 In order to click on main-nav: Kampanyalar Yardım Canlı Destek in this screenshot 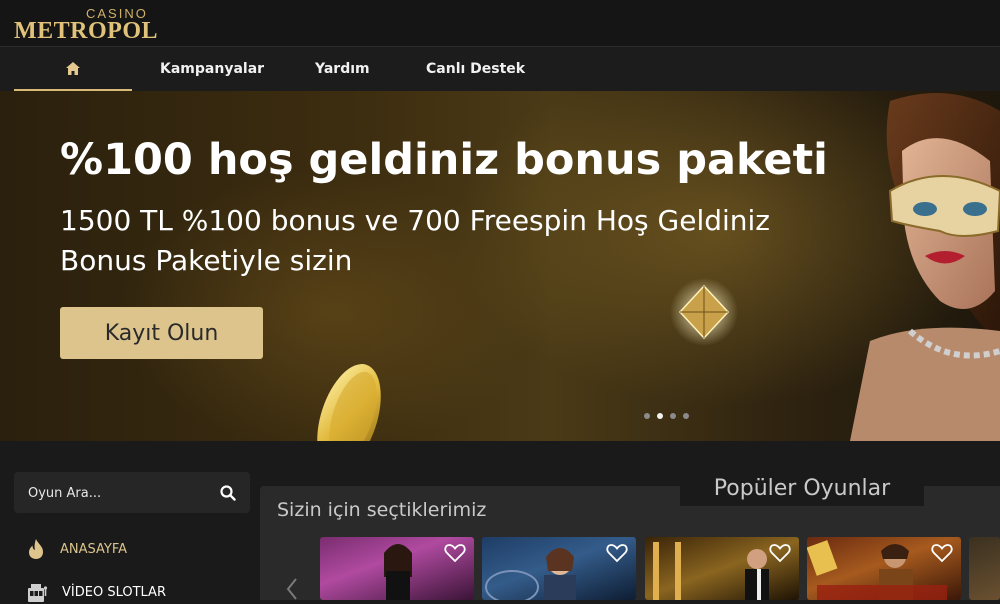, I will do `click(500, 69)`.